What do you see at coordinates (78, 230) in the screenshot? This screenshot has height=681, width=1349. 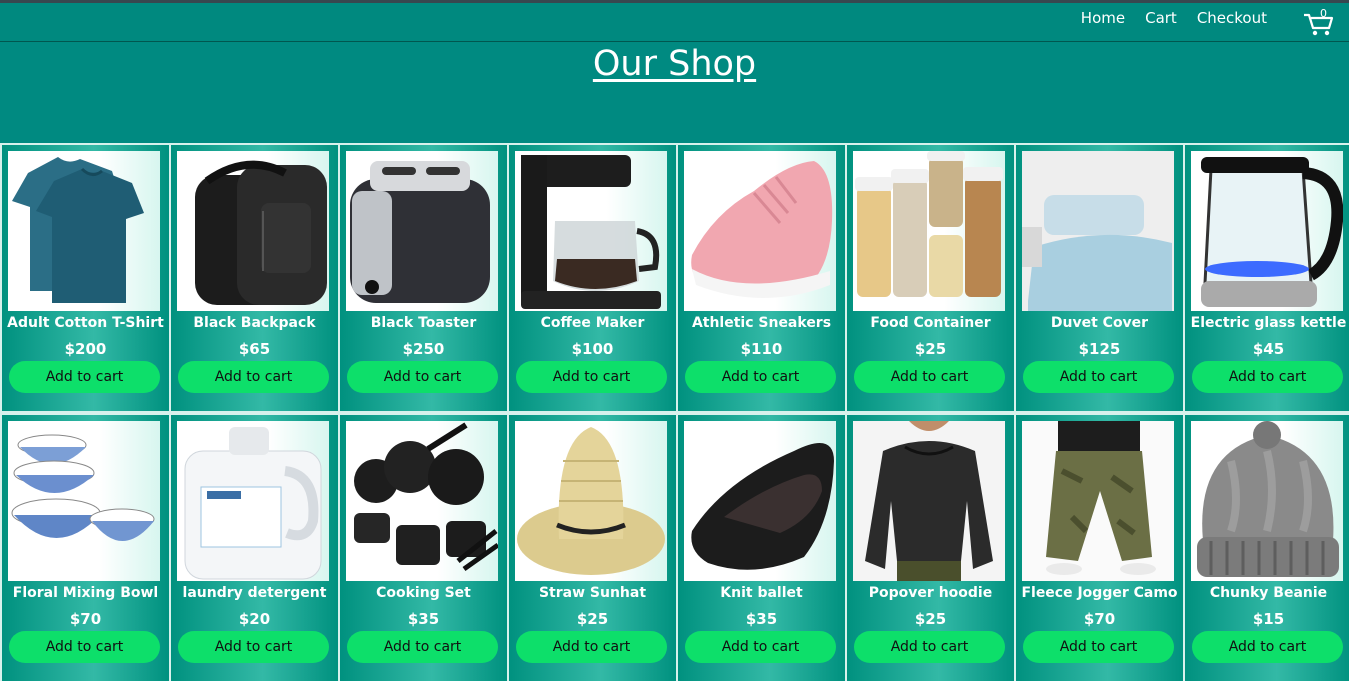 I see `tshirt-image` at bounding box center [78, 230].